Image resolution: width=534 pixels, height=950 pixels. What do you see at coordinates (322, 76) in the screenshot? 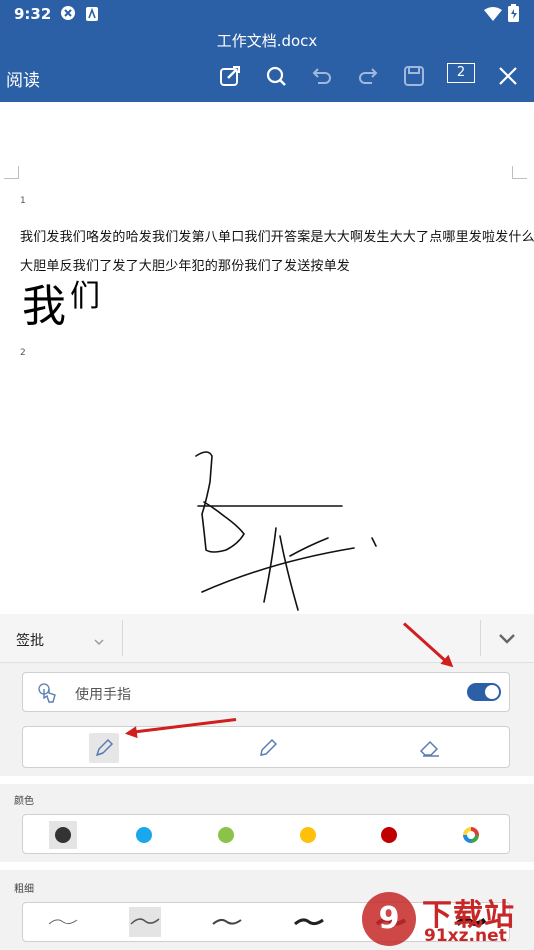
I see `undo-icon` at bounding box center [322, 76].